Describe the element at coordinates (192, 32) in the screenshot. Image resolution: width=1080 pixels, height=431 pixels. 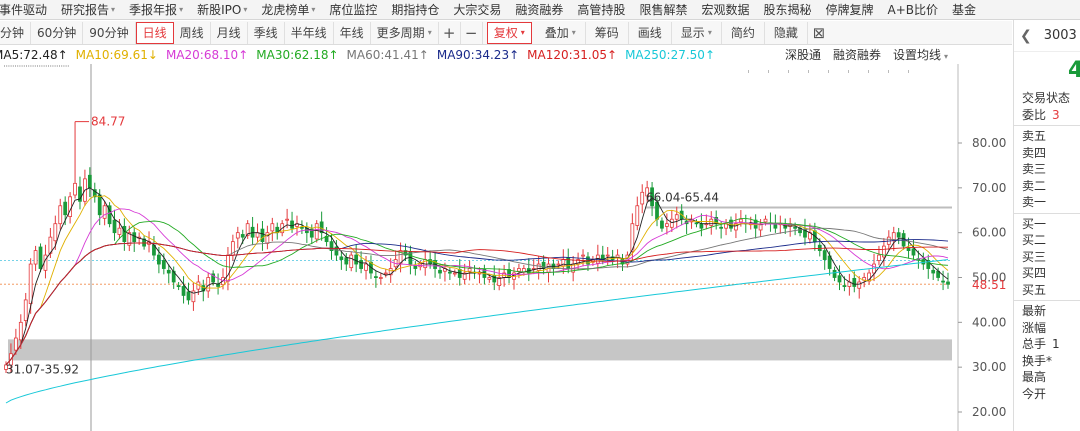
I see `period-button: 周线` at that location.